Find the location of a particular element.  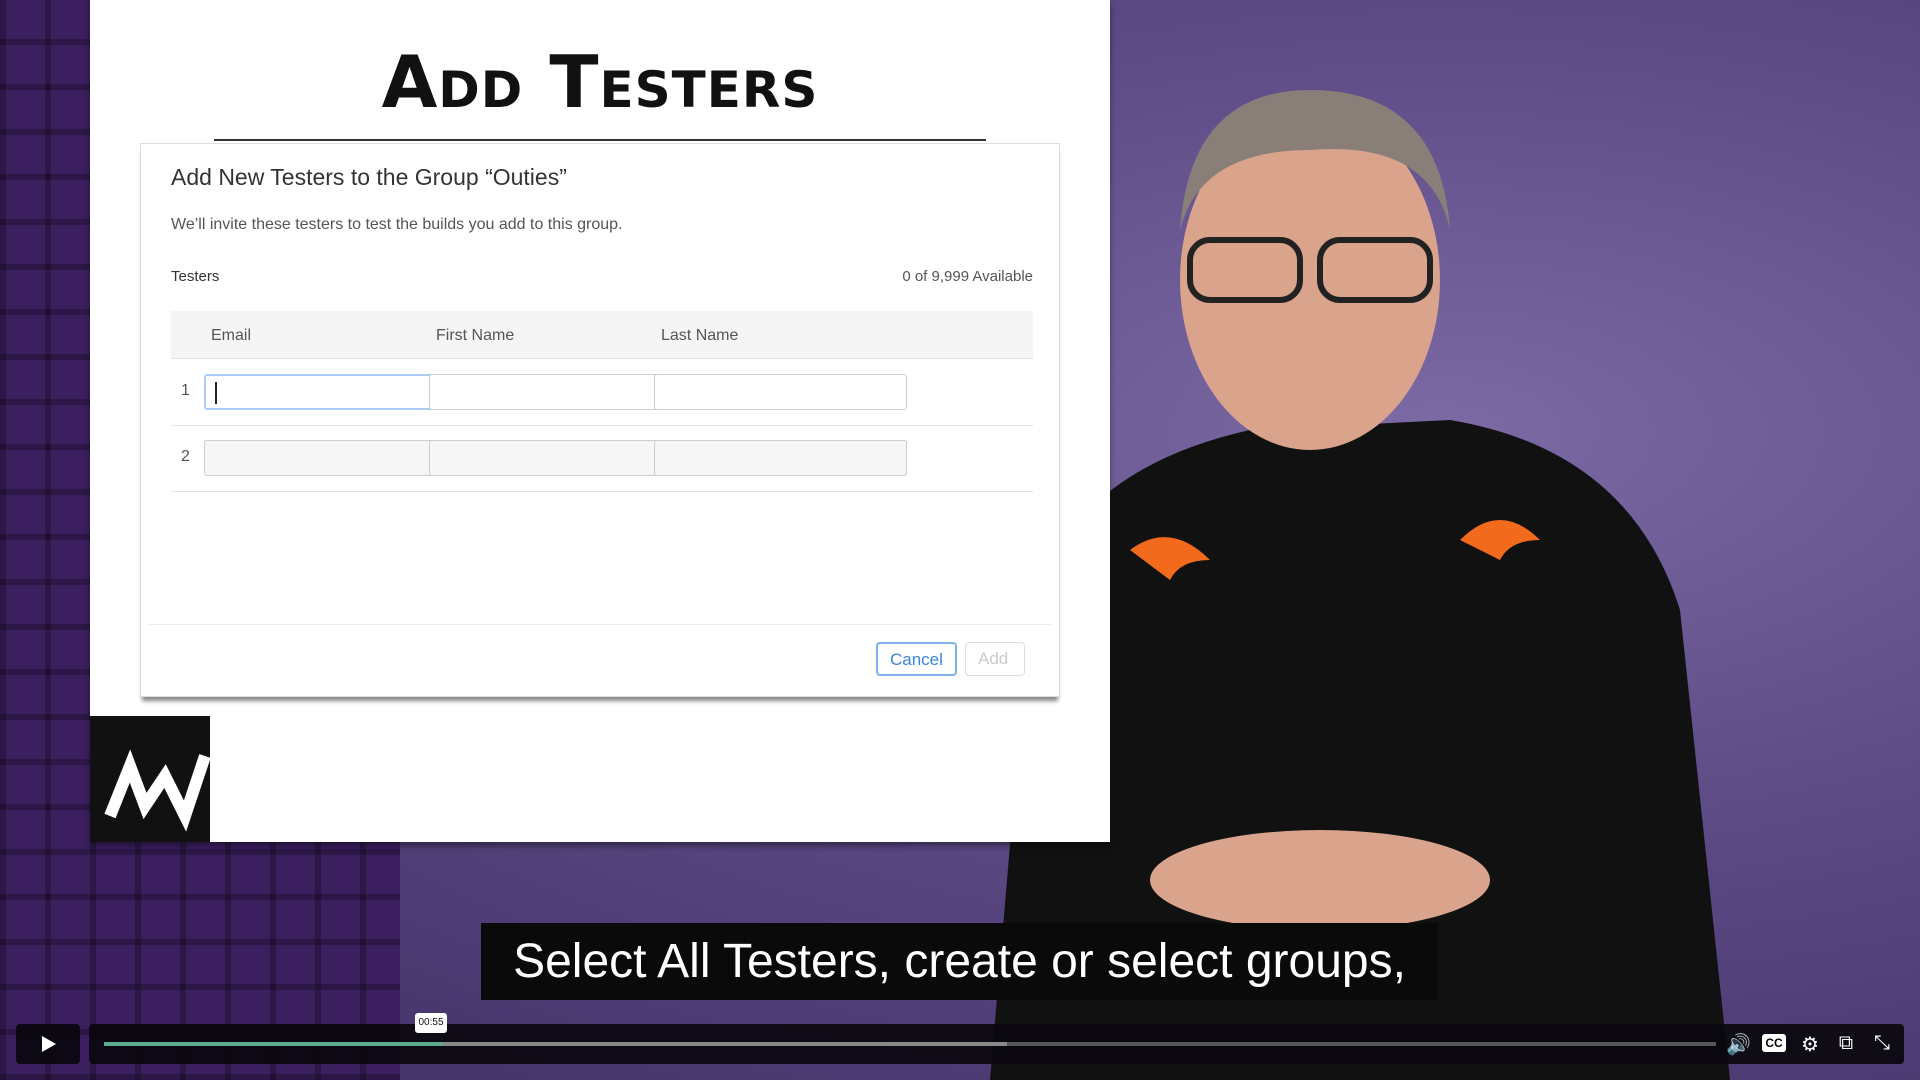

availability-count: 0 of 9,999 Available is located at coordinates (967, 276).